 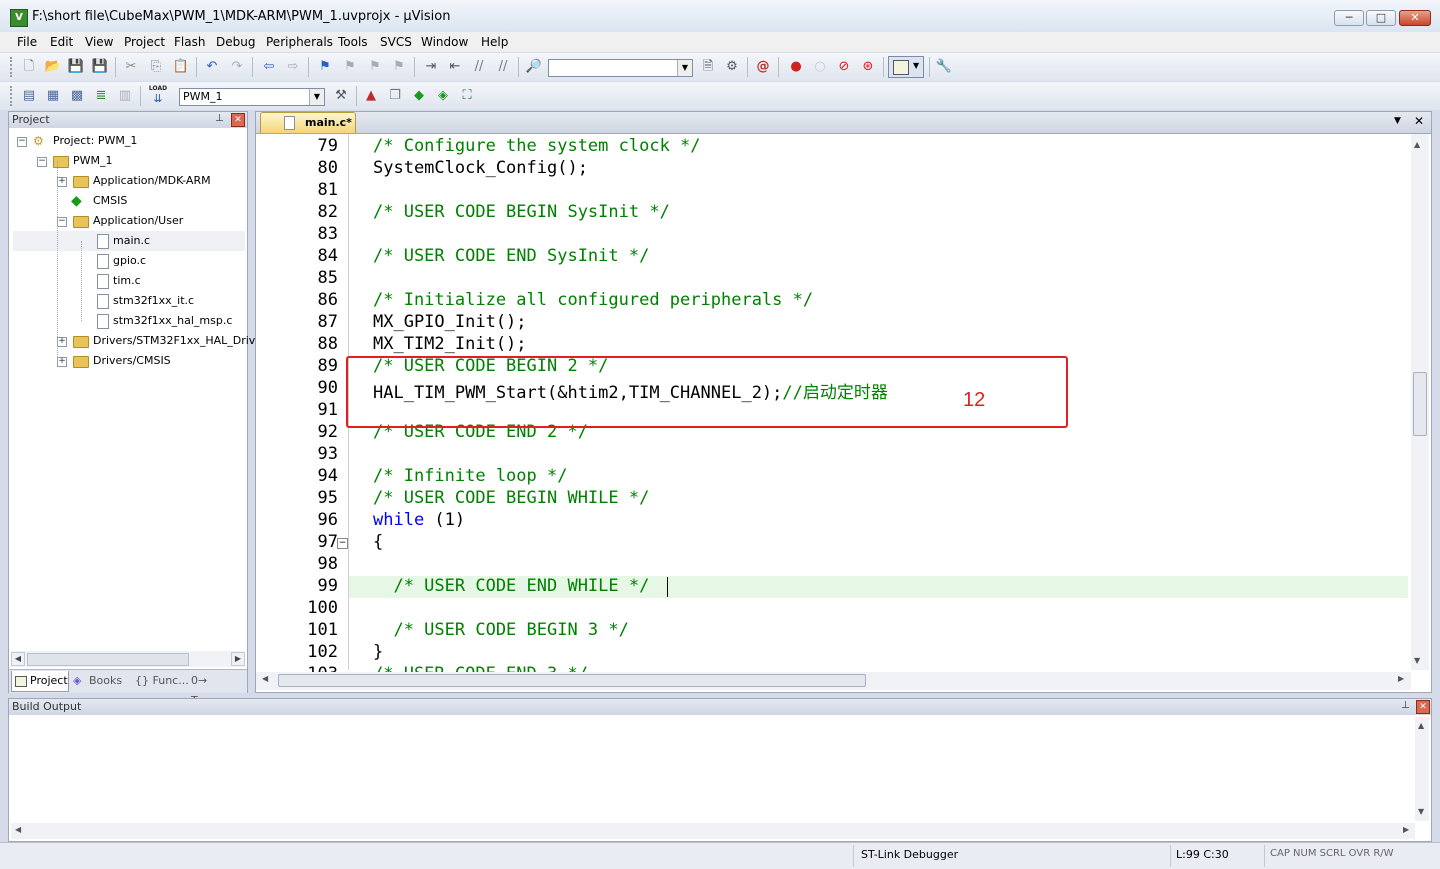 I want to click on download-button: LOAD ⇊, so click(x=158, y=96).